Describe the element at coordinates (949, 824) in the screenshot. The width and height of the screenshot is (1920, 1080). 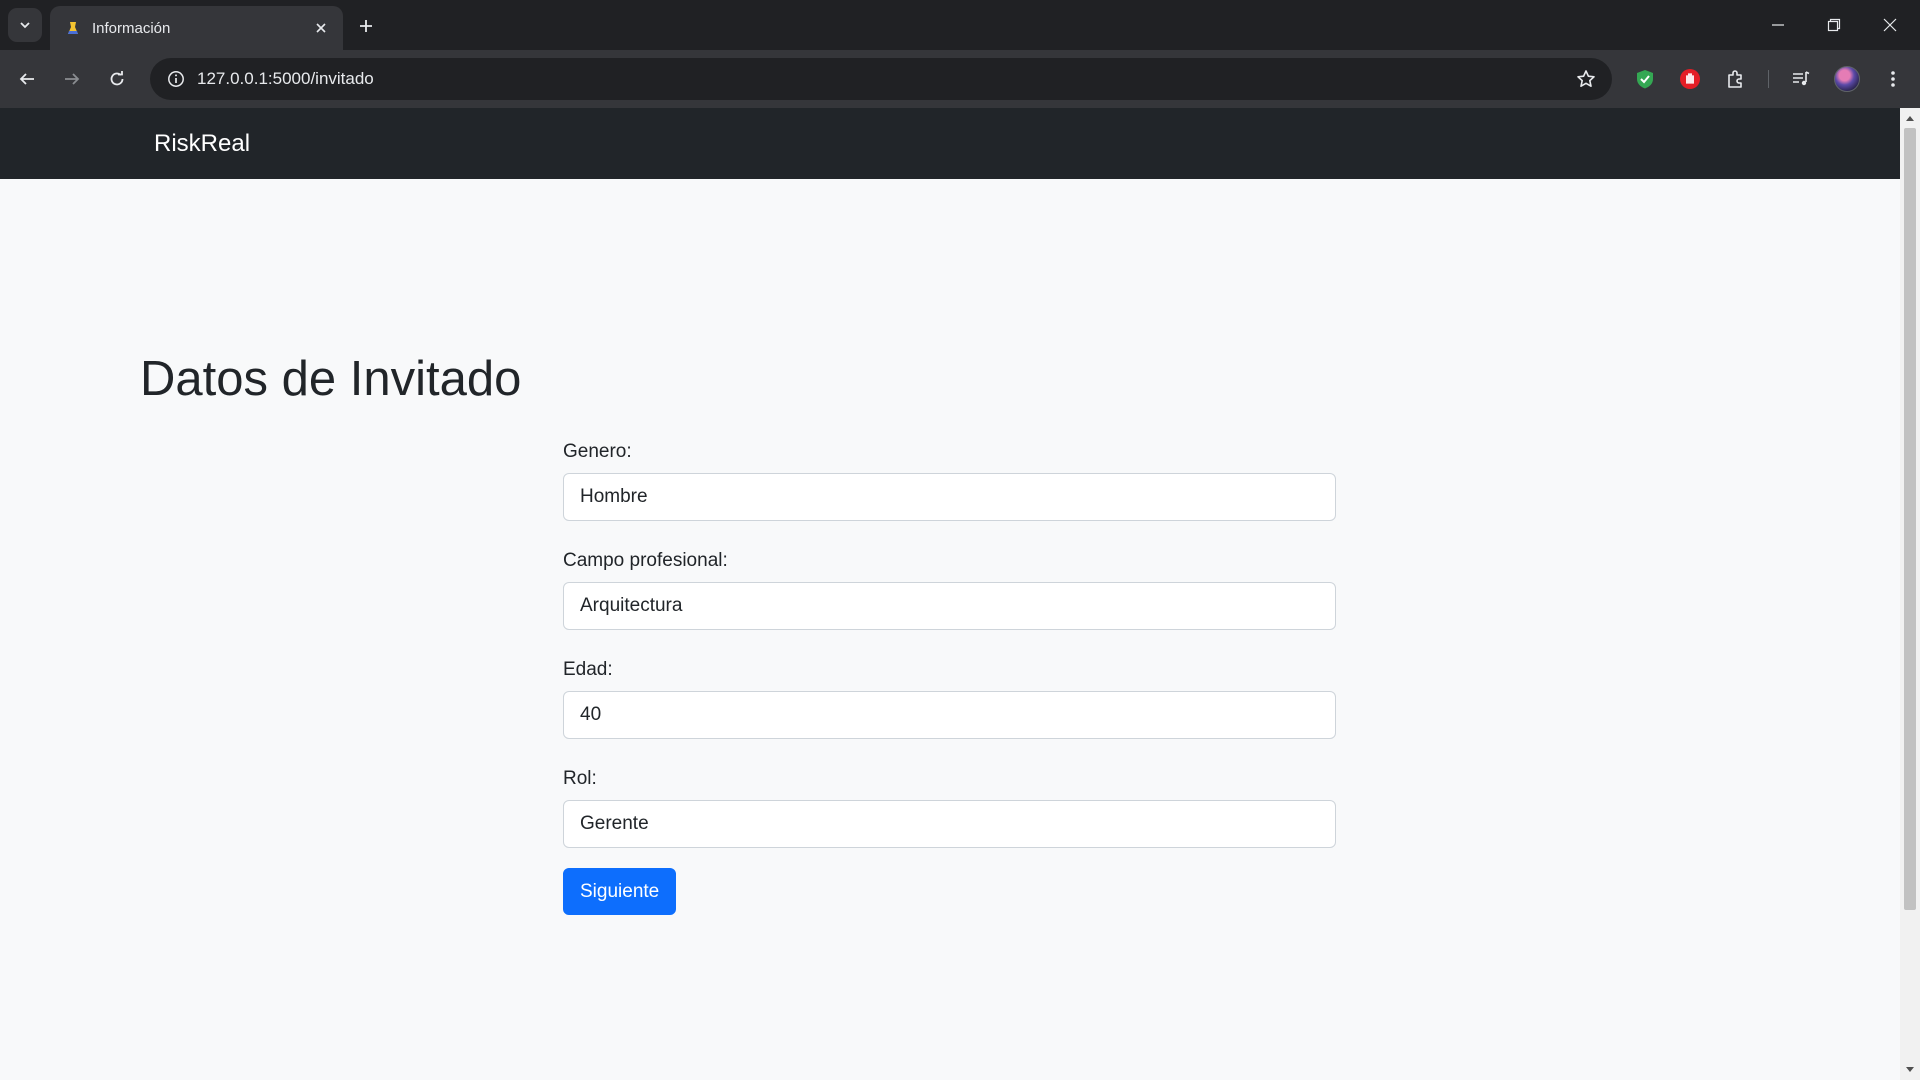
I see `role-input` at that location.